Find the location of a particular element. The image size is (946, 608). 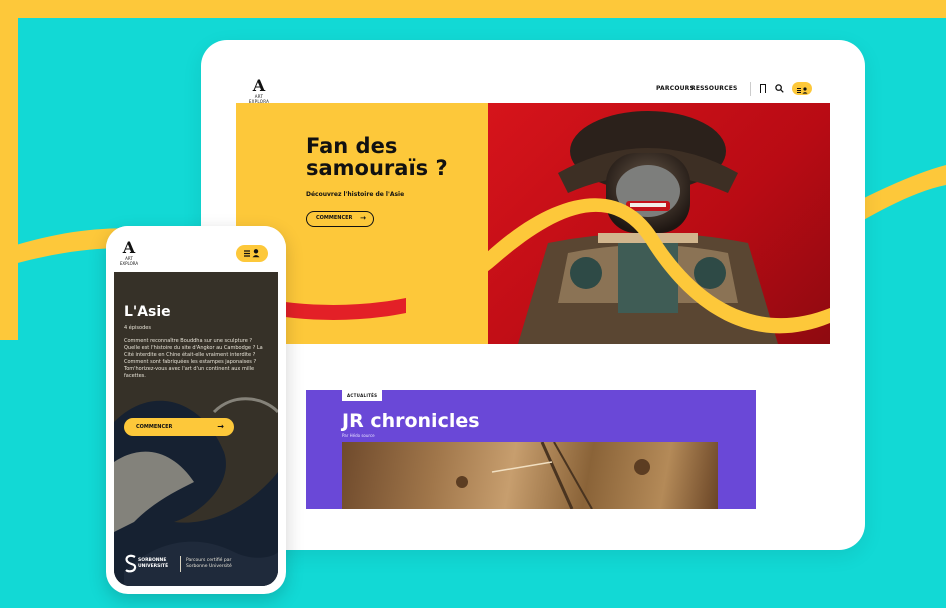

bookmark-icon is located at coordinates (763, 88).